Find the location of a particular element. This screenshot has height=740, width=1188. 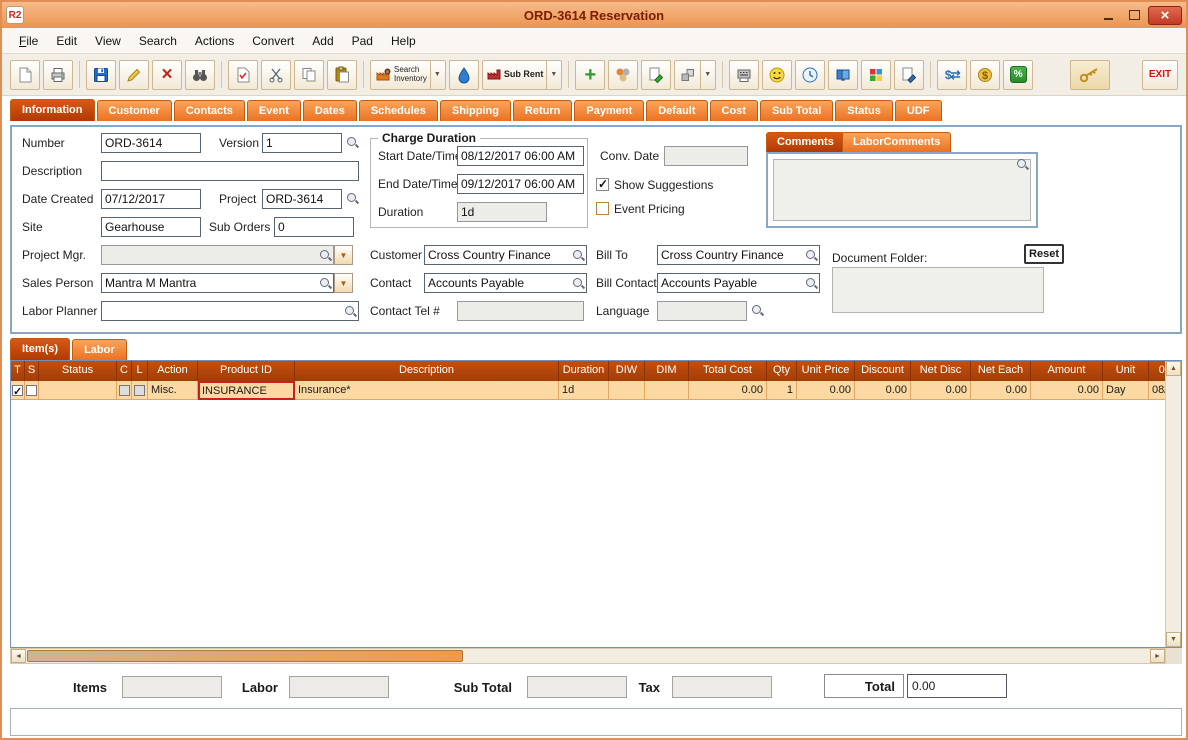

duration-input is located at coordinates (502, 212).